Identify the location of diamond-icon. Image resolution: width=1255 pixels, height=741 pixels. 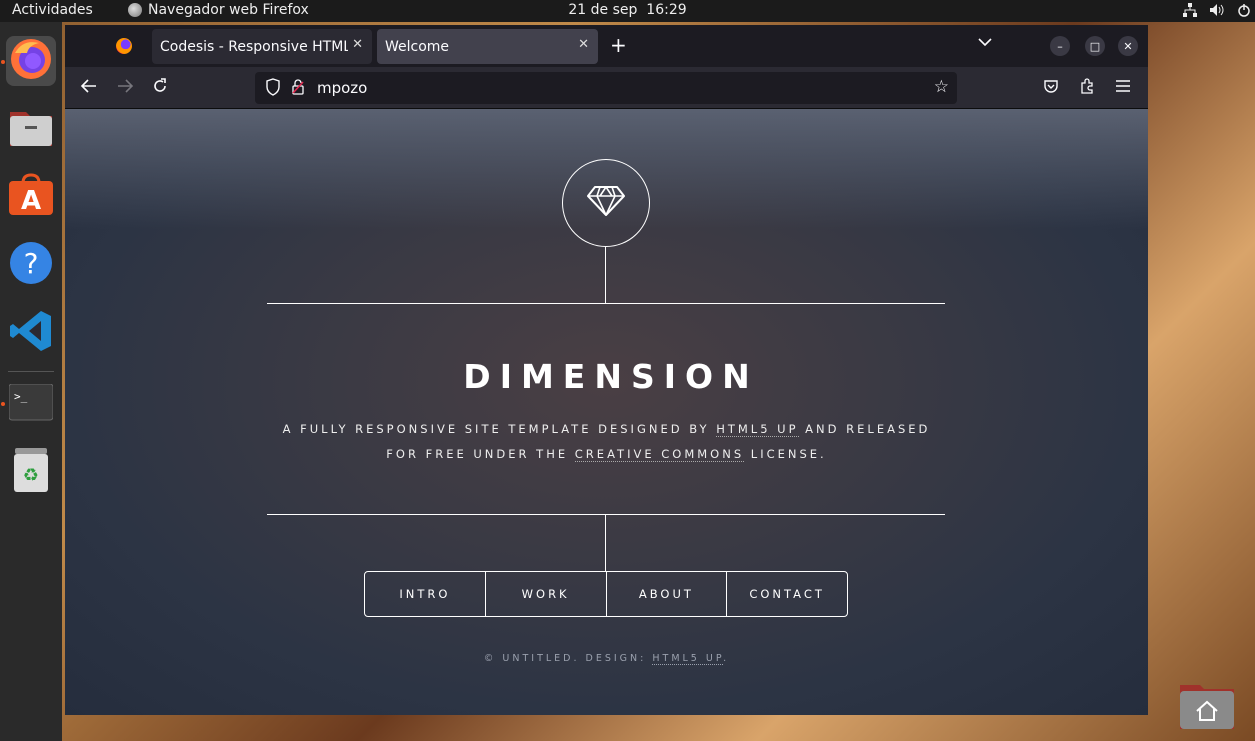
(606, 203).